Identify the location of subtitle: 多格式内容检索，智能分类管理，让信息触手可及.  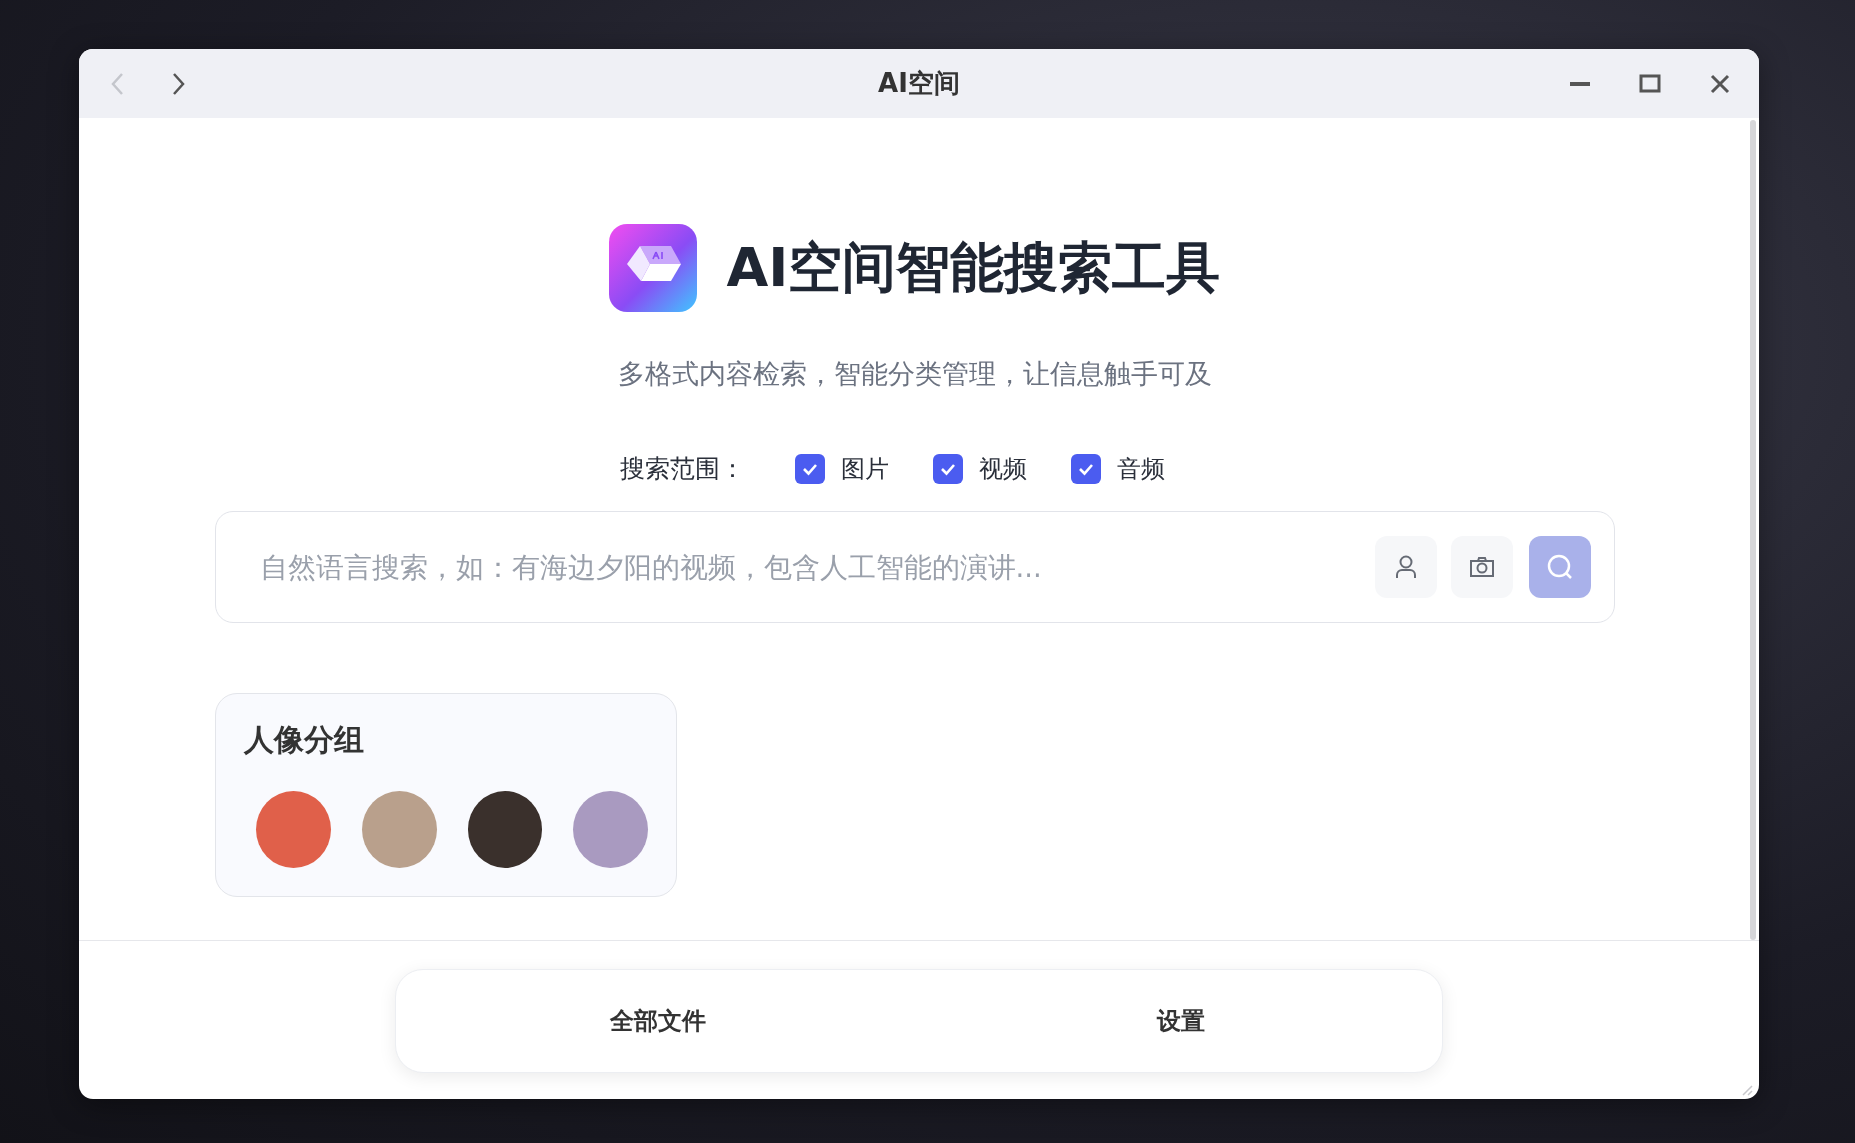
(914, 374).